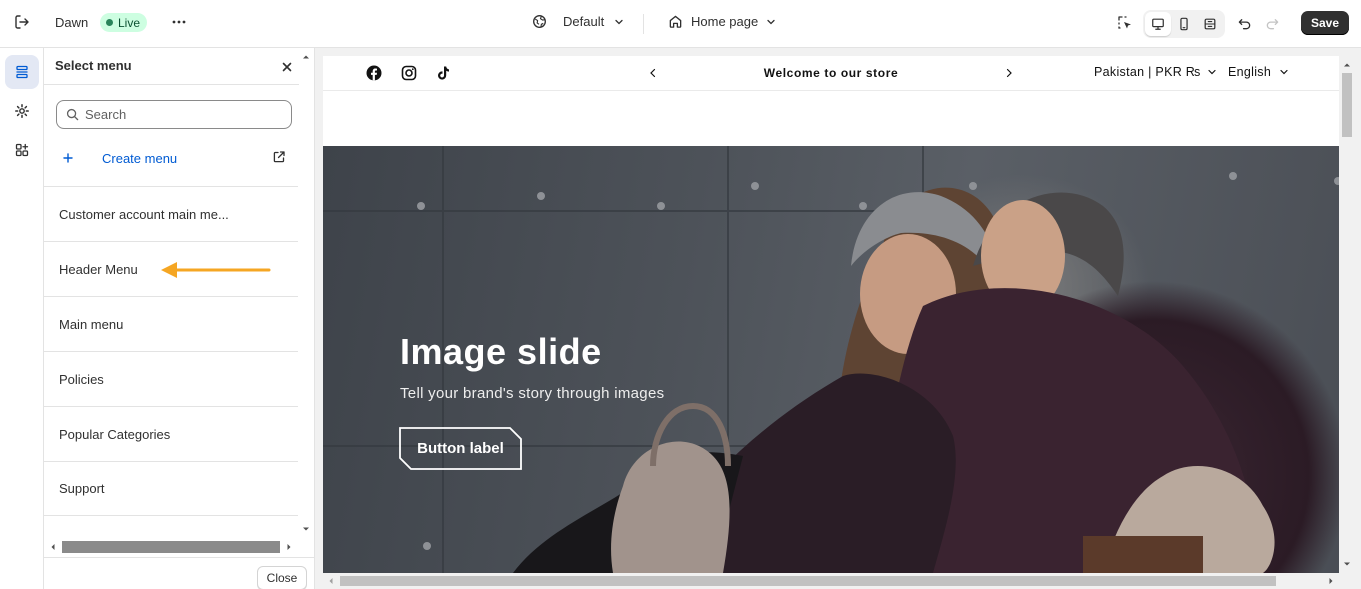 Image resolution: width=1361 pixels, height=589 pixels. Describe the element at coordinates (129, 22) in the screenshot. I see `live-status-label: Live` at that location.